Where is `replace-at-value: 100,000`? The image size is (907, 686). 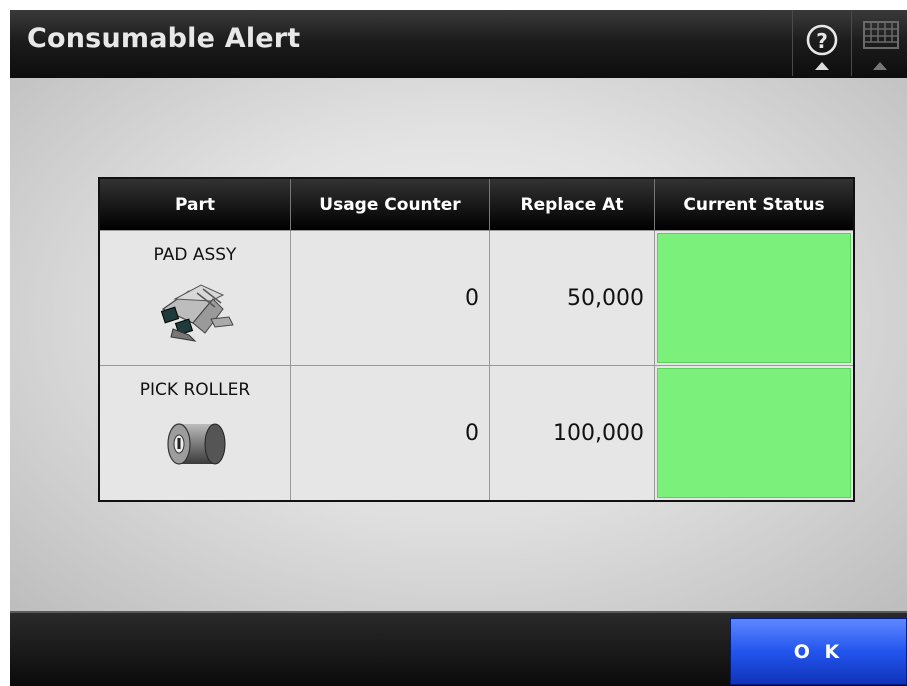
replace-at-value: 100,000 is located at coordinates (572, 433).